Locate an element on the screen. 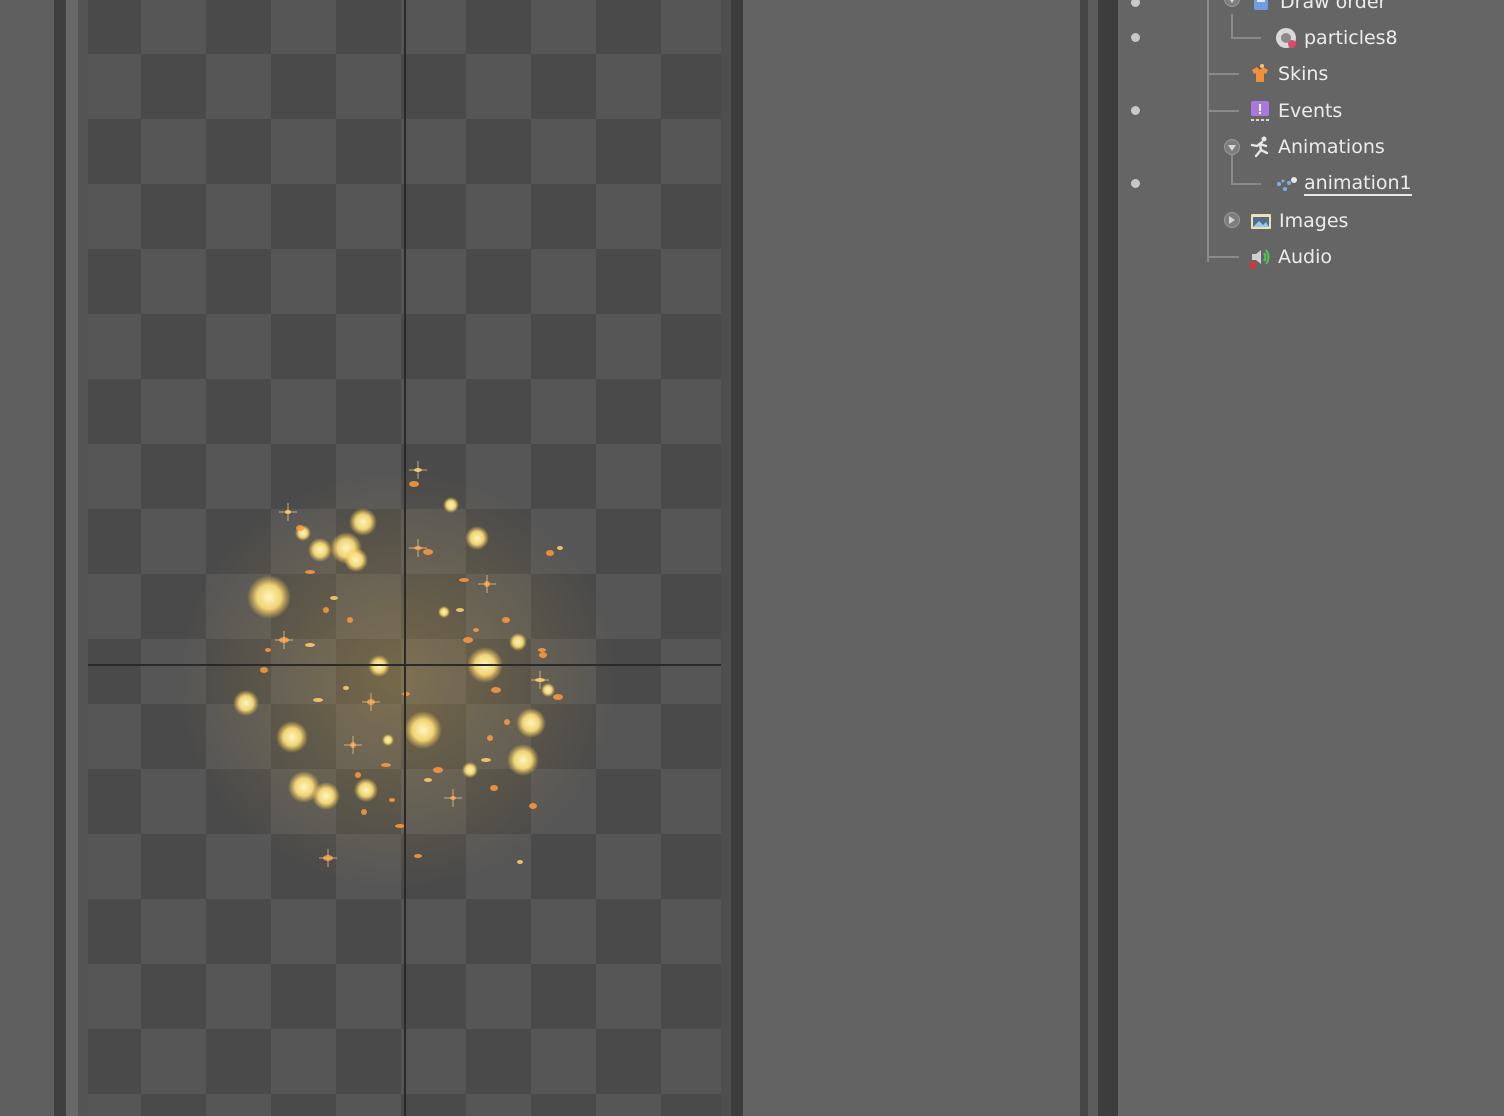 This screenshot has width=1504, height=1116. tree-item-skins: Skins is located at coordinates (1288, 74).